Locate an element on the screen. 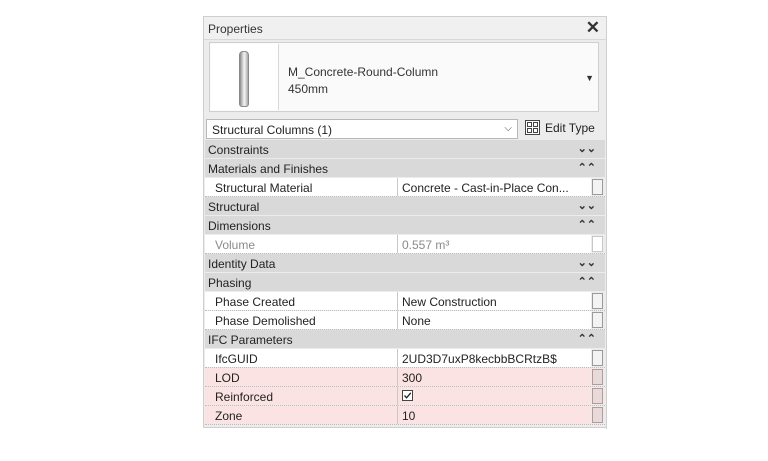 The height and width of the screenshot is (461, 768). property-value: None is located at coordinates (416, 321).